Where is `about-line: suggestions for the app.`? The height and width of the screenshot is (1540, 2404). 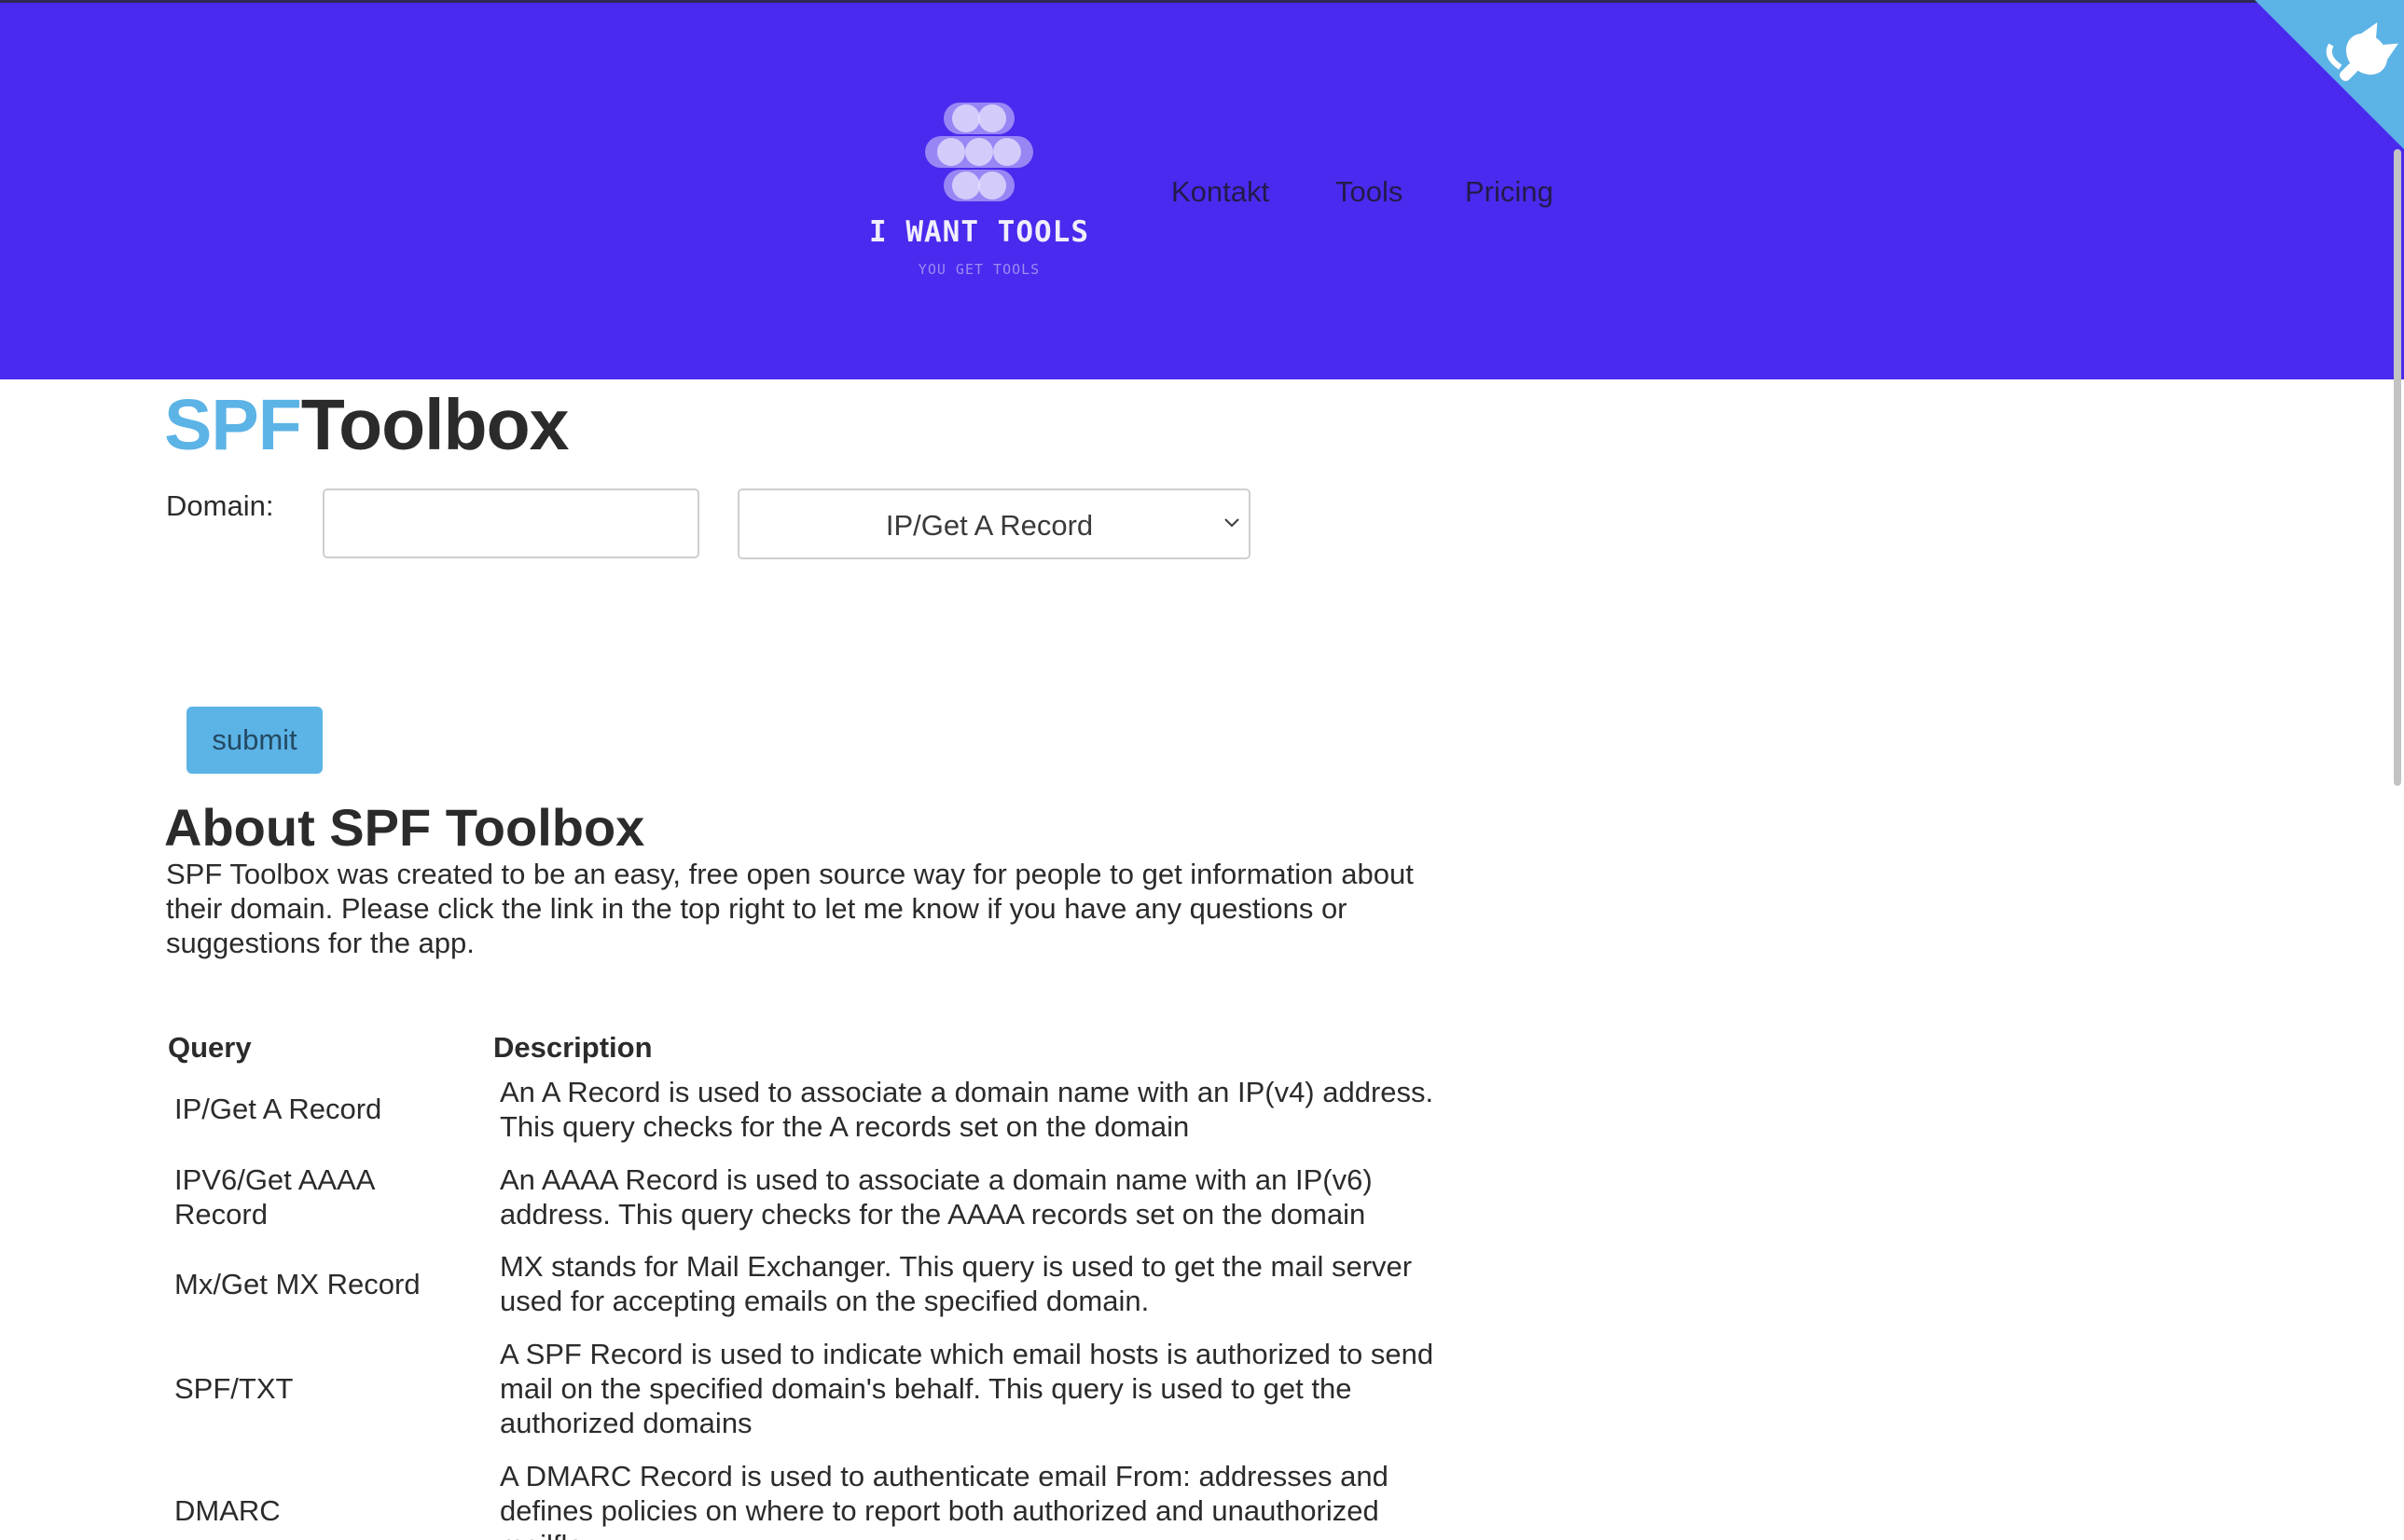 about-line: suggestions for the app. is located at coordinates (320, 943).